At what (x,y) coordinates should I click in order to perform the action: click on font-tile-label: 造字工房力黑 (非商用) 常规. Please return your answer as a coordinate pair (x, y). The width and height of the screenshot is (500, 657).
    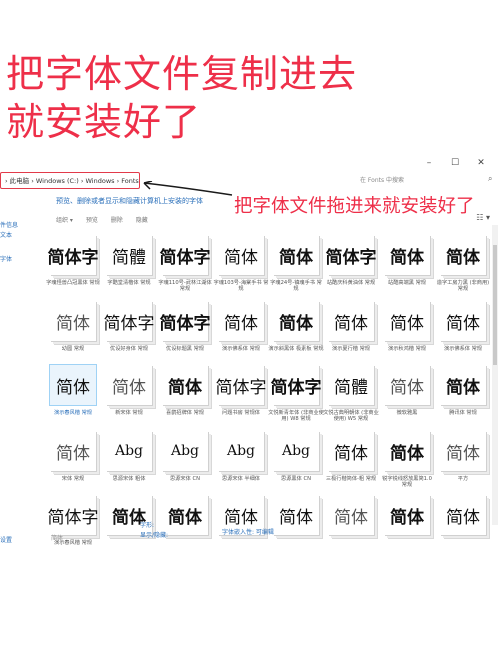
    Looking at the image, I should click on (463, 286).